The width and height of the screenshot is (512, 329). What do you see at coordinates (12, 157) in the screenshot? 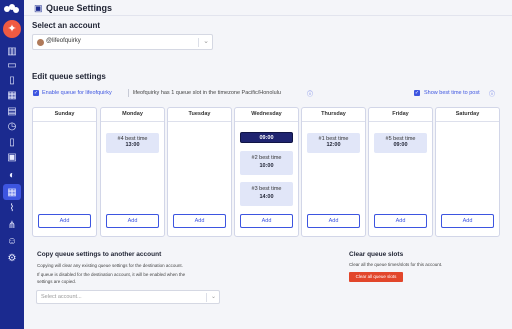
I see `image-icon: ▣` at bounding box center [12, 157].